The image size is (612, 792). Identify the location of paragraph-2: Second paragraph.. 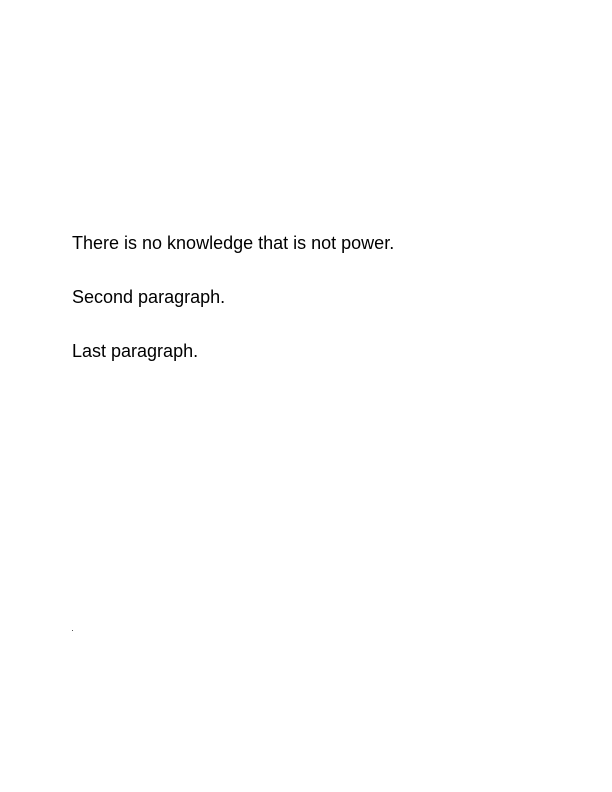
(149, 297).